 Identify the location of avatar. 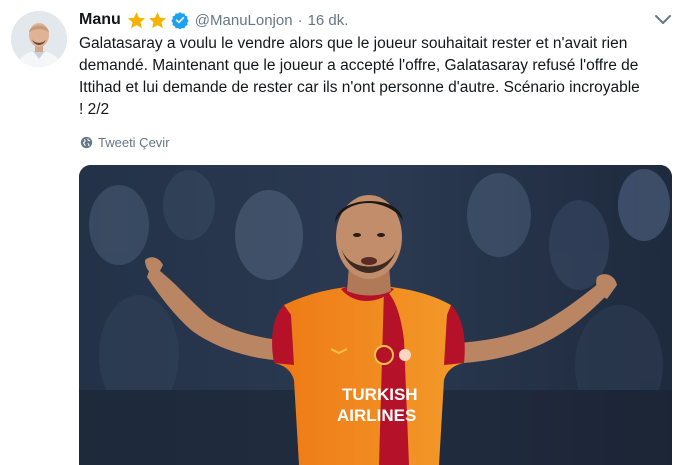
(39, 39).